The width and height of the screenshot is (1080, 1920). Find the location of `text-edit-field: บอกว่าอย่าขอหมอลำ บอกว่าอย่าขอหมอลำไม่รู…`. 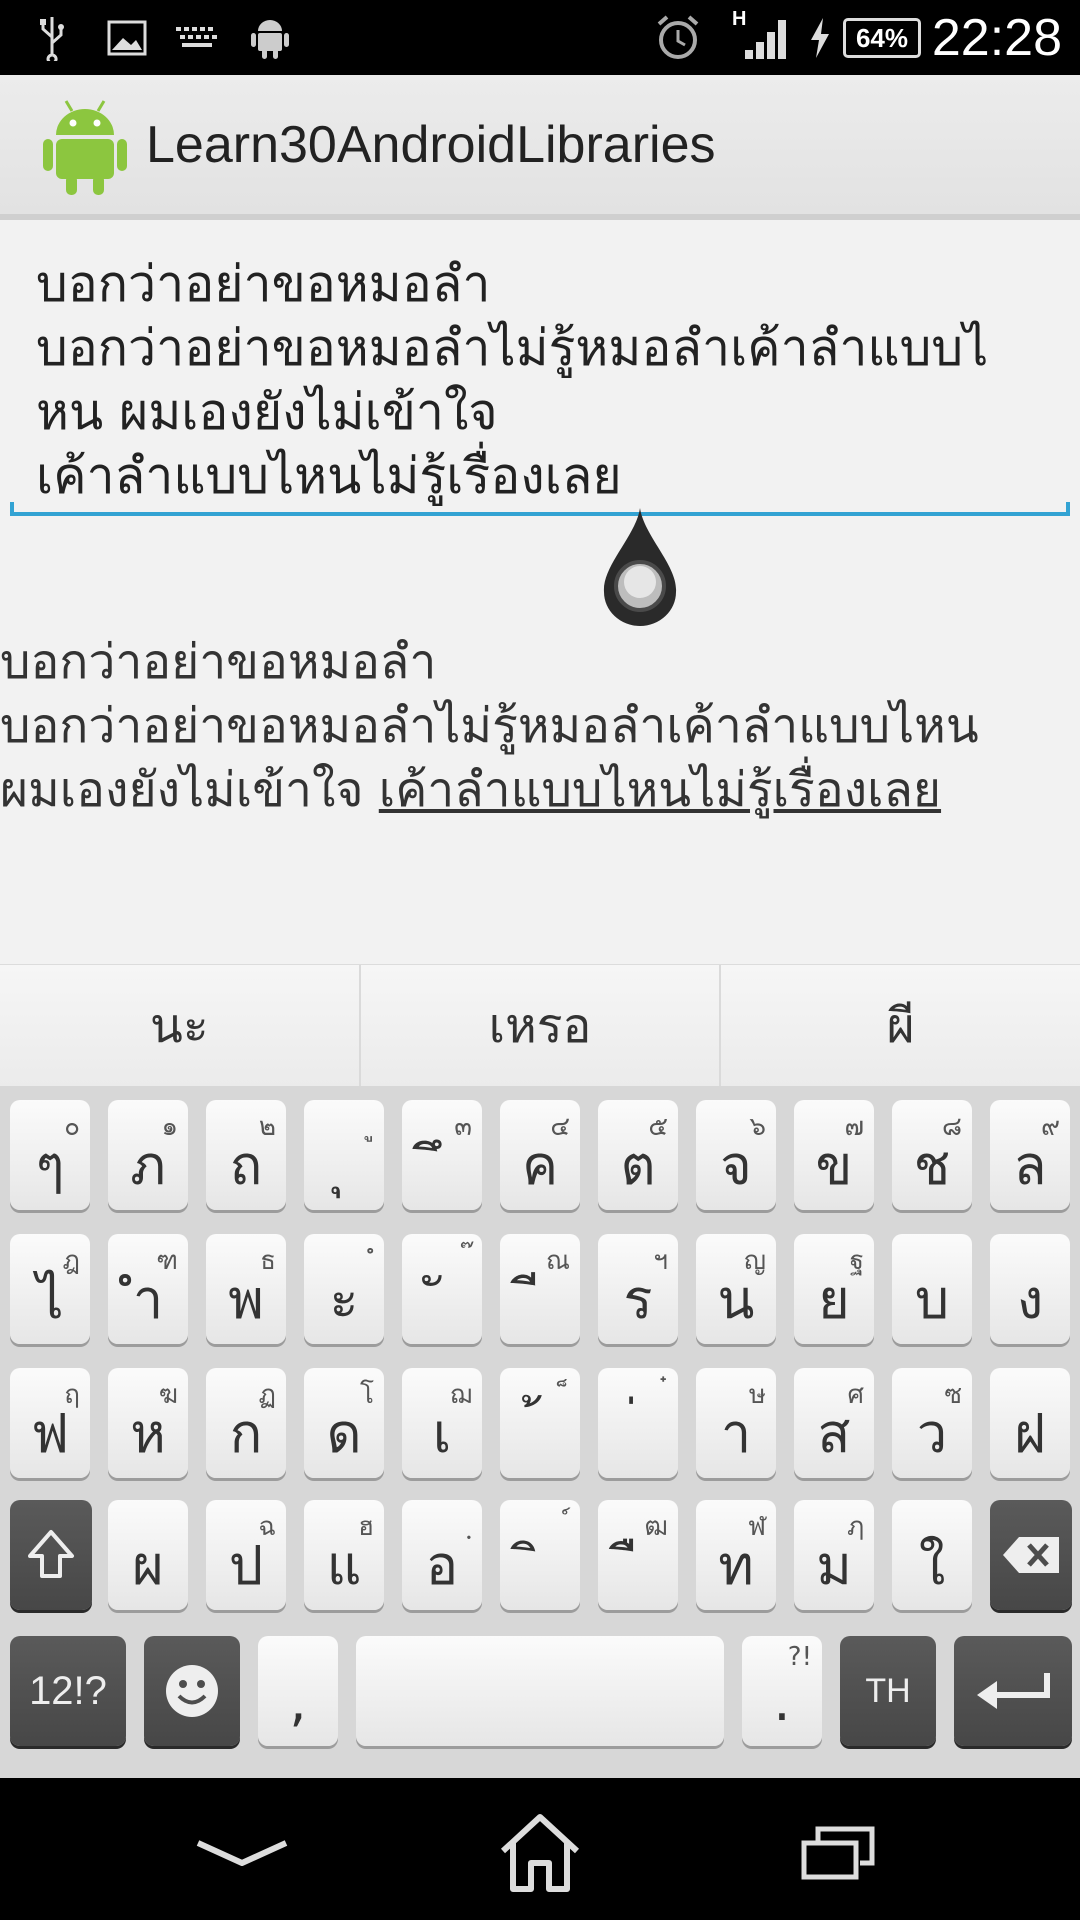

text-edit-field: บอกว่าอย่าขอหมอลำ บอกว่าอย่าขอหมอลำไม่รู… is located at coordinates (540, 380).